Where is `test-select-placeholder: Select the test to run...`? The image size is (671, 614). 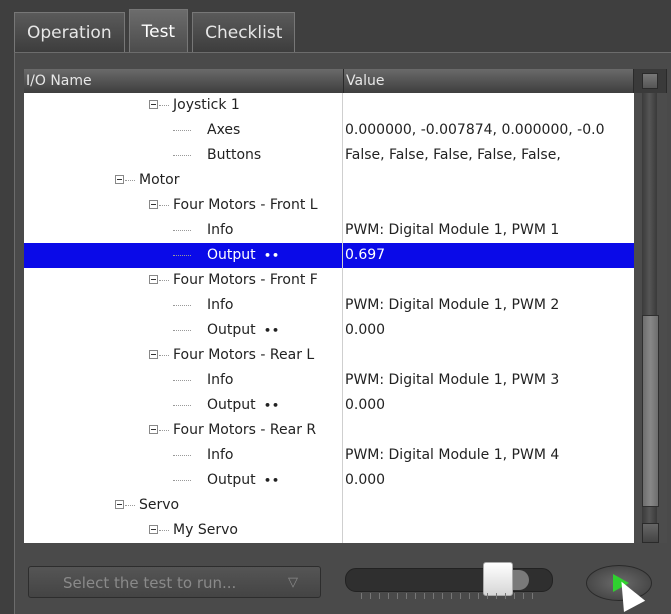 test-select-placeholder: Select the test to run... is located at coordinates (150, 583).